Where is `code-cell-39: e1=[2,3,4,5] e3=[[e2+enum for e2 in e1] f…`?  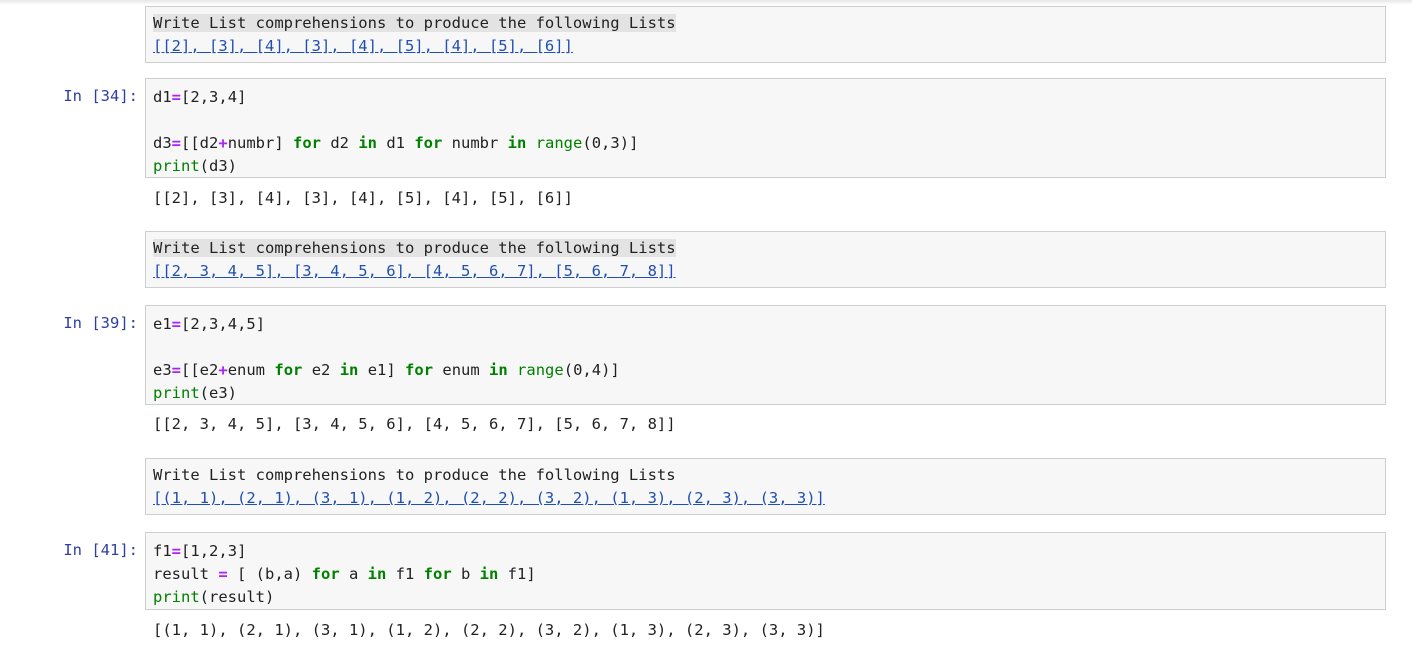 code-cell-39: e1=[2,3,4,5] e3=[[e2+enum for e2 in e1] f… is located at coordinates (765, 355).